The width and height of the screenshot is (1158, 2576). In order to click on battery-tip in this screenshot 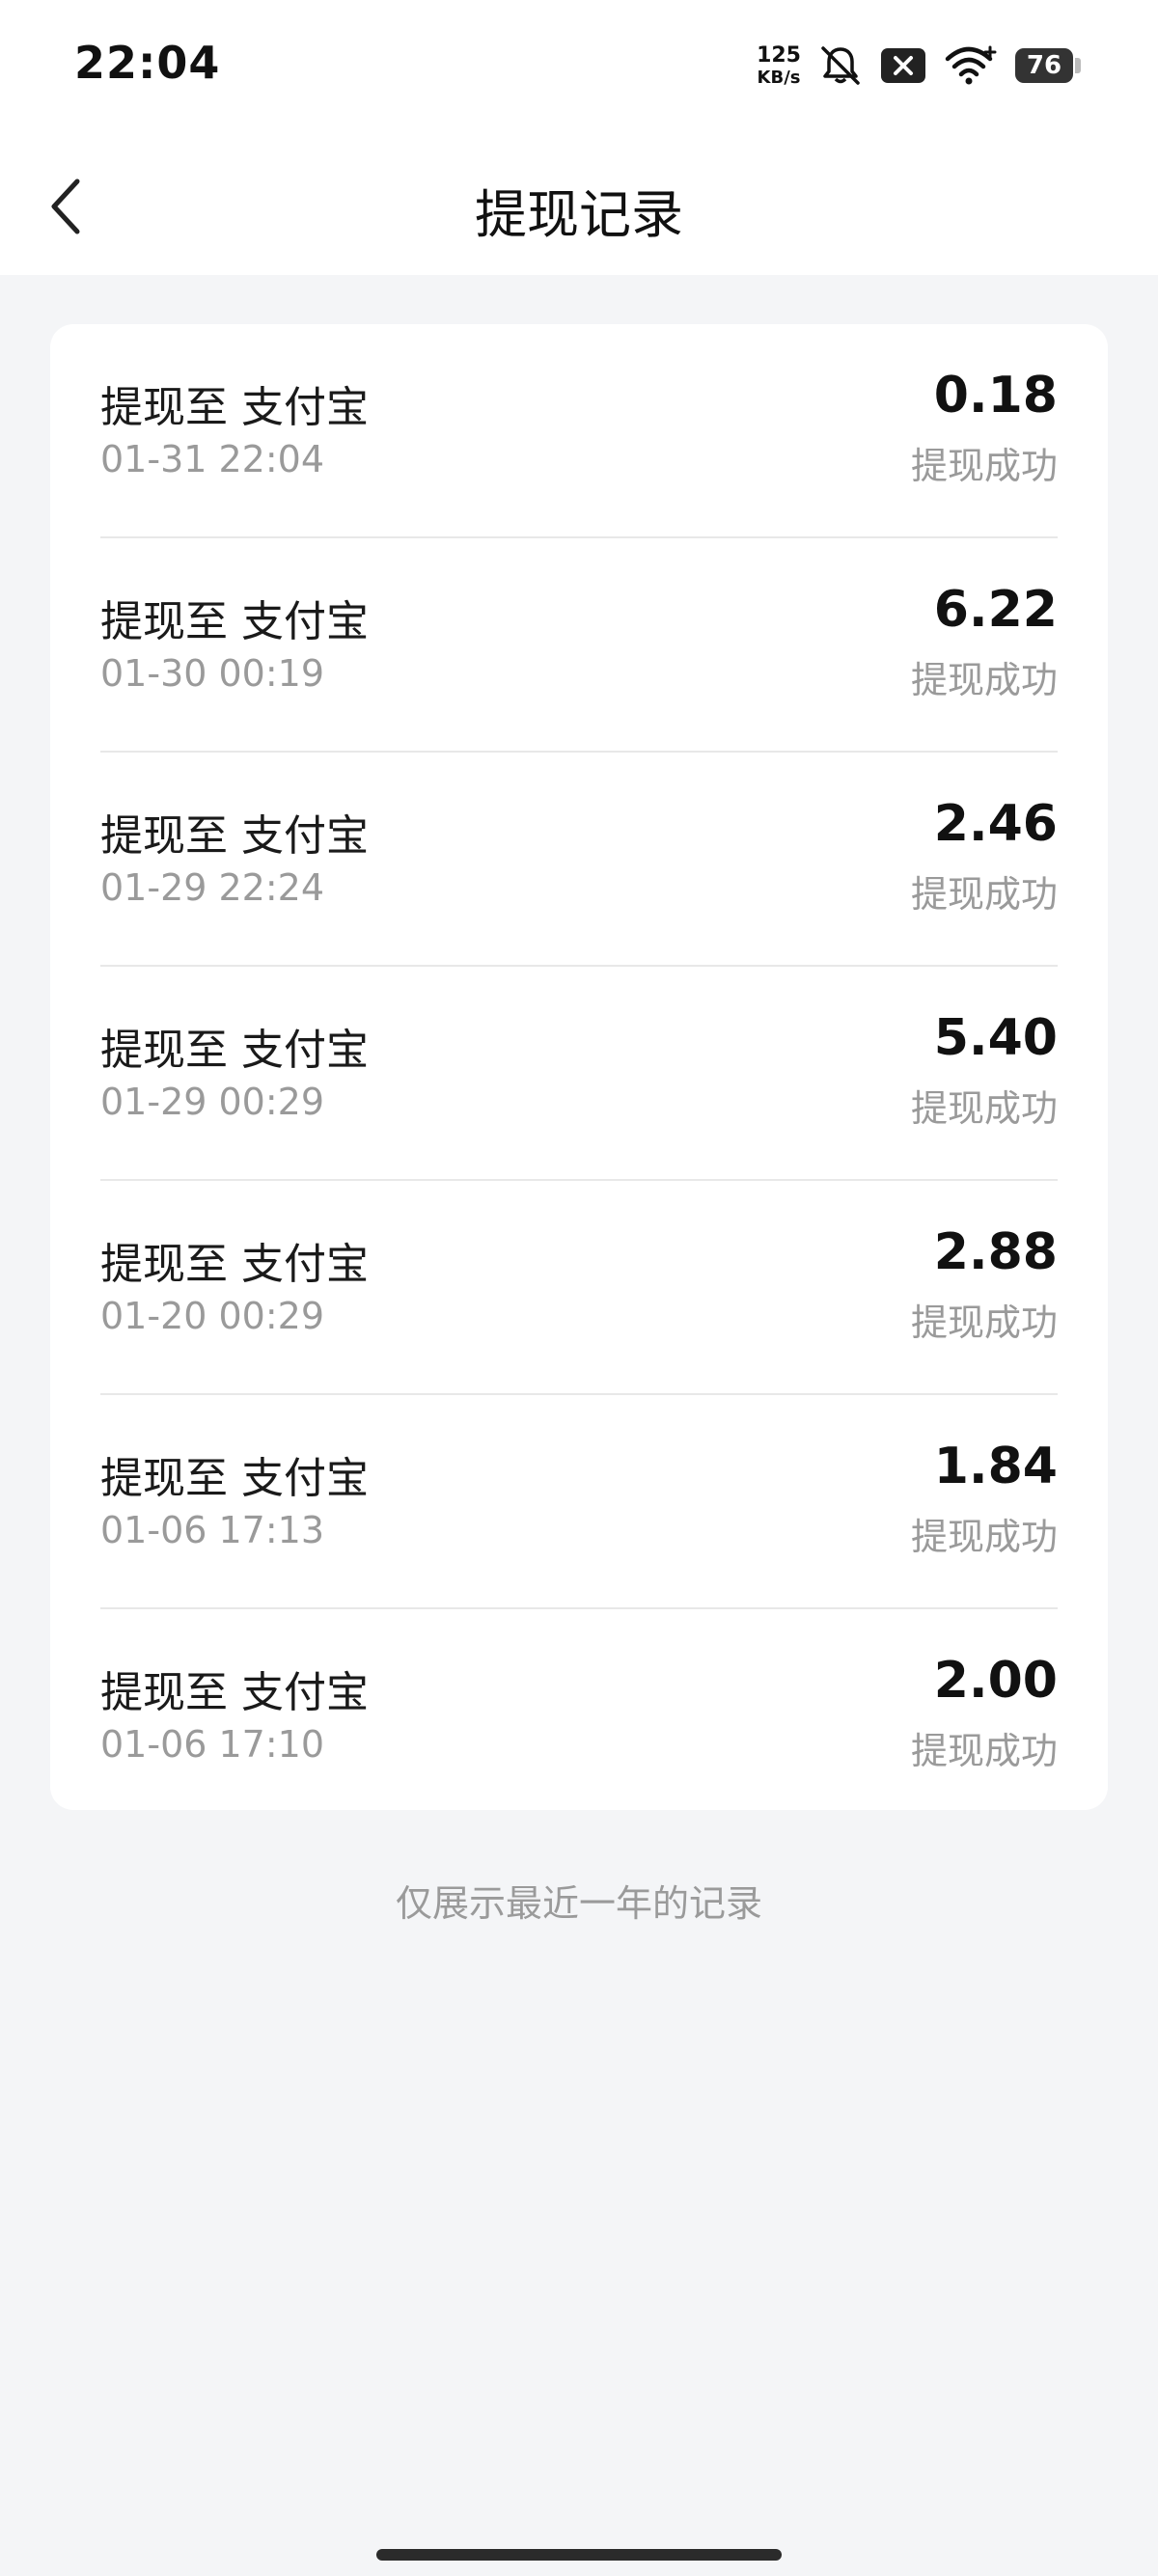, I will do `click(1078, 65)`.